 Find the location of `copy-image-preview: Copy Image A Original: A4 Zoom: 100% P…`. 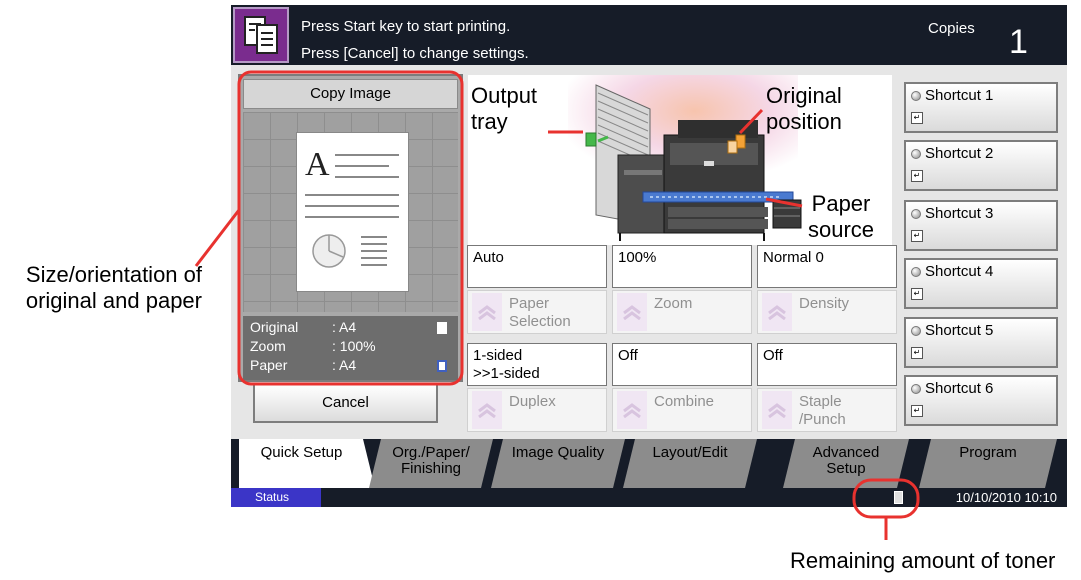

copy-image-preview: Copy Image A Original: A4 Zoom: 100% P… is located at coordinates (350, 228).